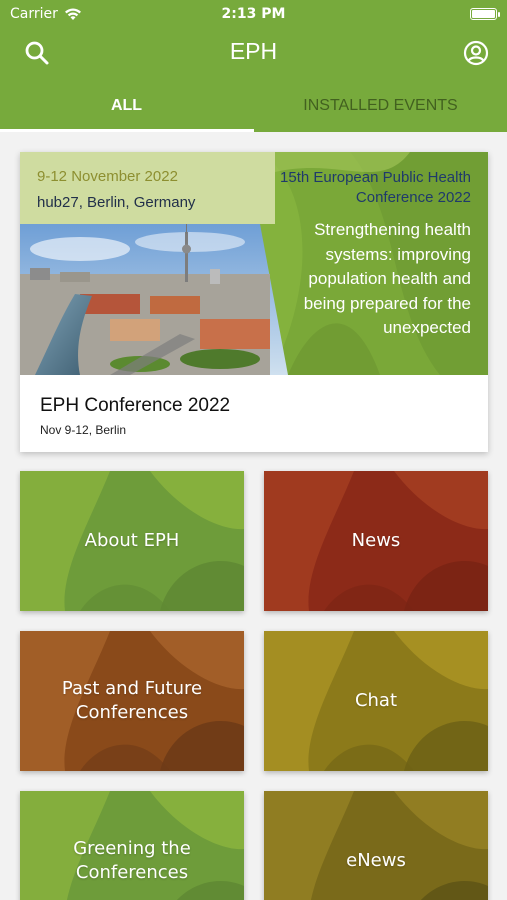 Image resolution: width=507 pixels, height=900 pixels. I want to click on tile-news: News, so click(376, 541).